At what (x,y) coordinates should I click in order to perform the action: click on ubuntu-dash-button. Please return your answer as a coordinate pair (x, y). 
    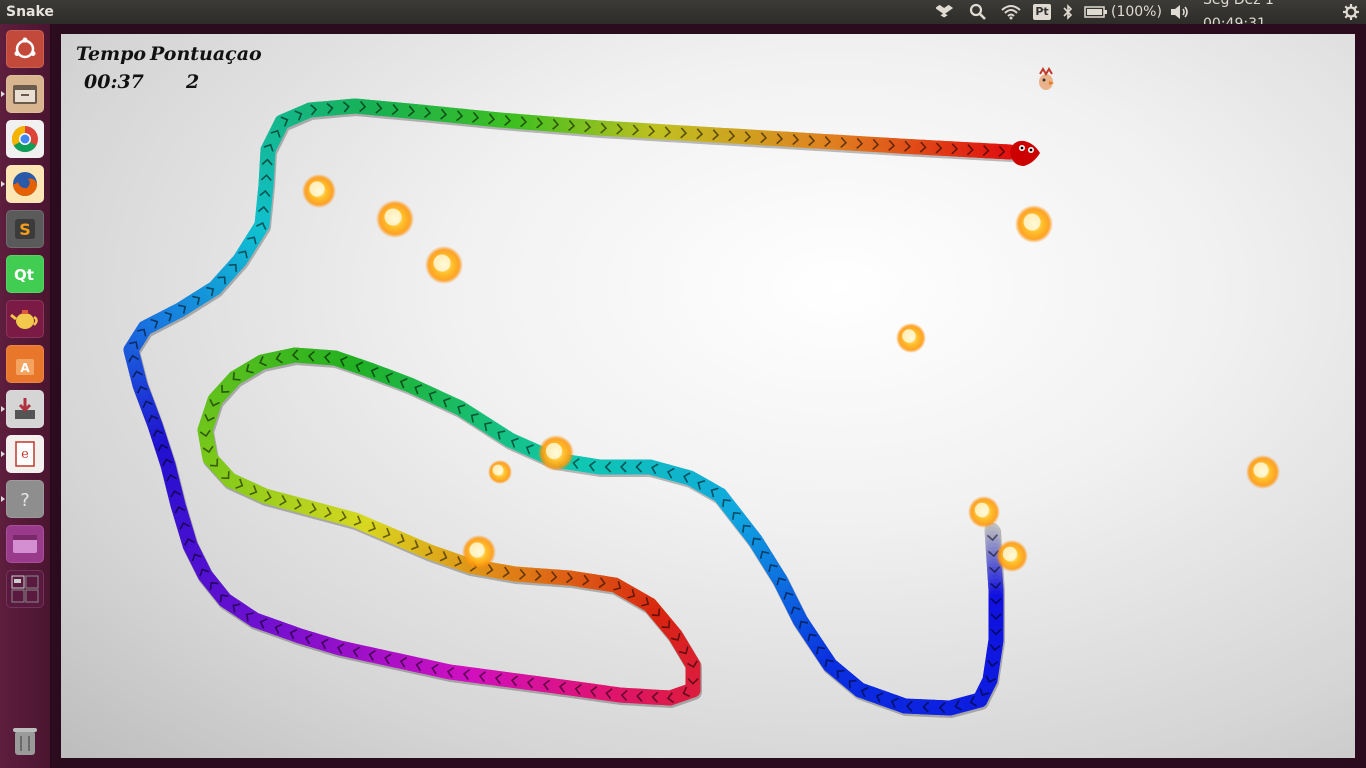
    Looking at the image, I should click on (25, 49).